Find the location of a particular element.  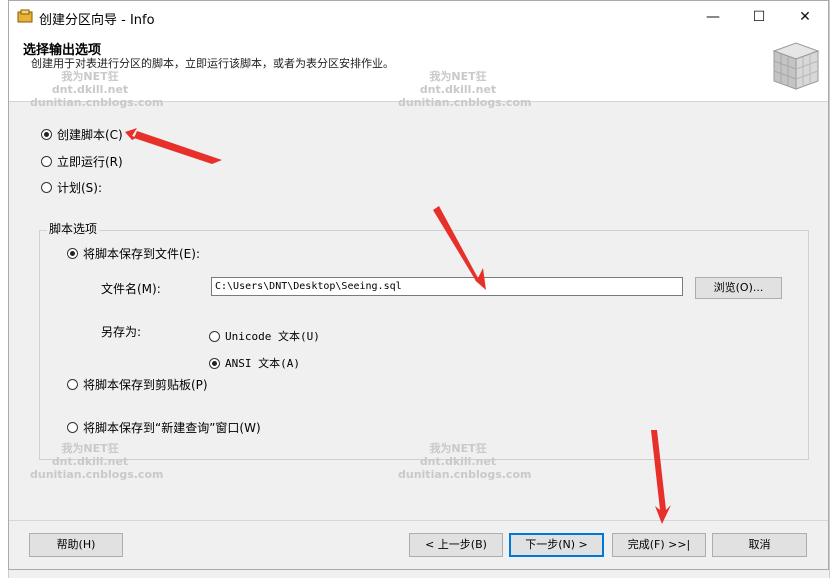

database-cube-icon is located at coordinates (796, 66).